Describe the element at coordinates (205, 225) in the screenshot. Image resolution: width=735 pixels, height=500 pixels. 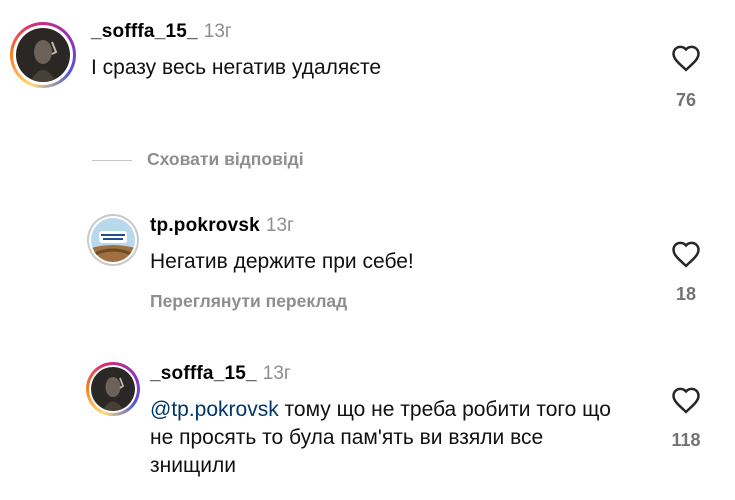
I see `comment-username: tp.pokrovsk` at that location.